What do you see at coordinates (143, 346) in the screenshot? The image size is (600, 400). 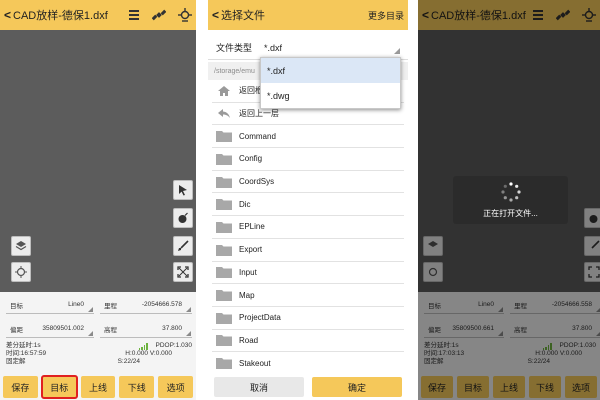 I see `signal-strength-icon` at bounding box center [143, 346].